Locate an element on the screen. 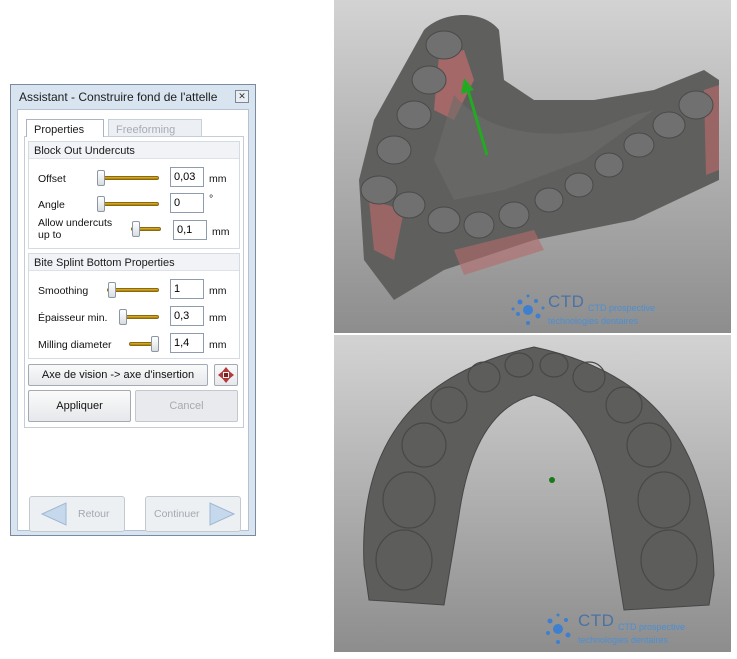  milling-diameter-slider-thumb is located at coordinates (155, 344).